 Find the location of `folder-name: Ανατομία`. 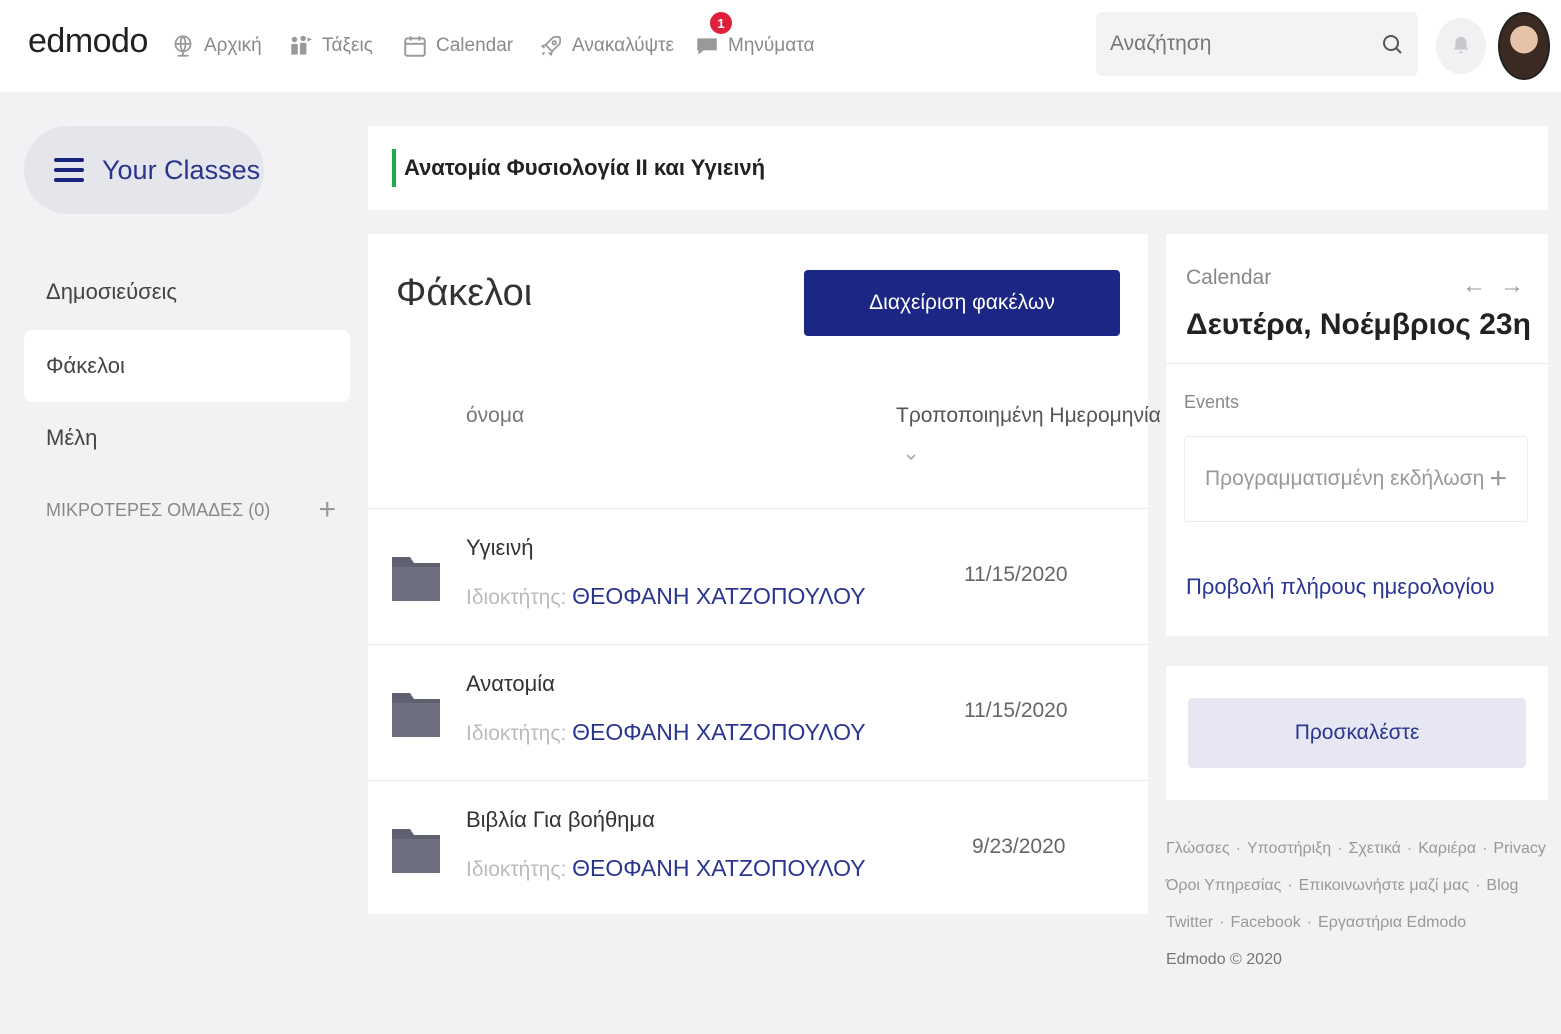

folder-name: Ανατομία is located at coordinates (510, 684).